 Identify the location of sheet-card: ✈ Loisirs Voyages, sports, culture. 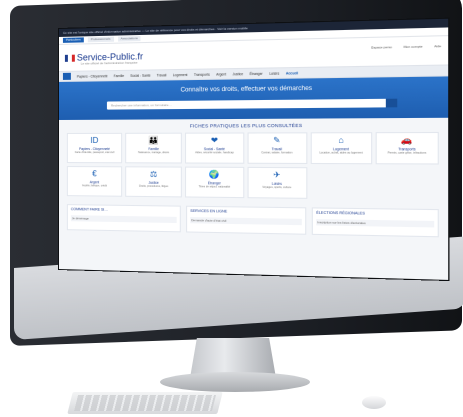
(276, 182).